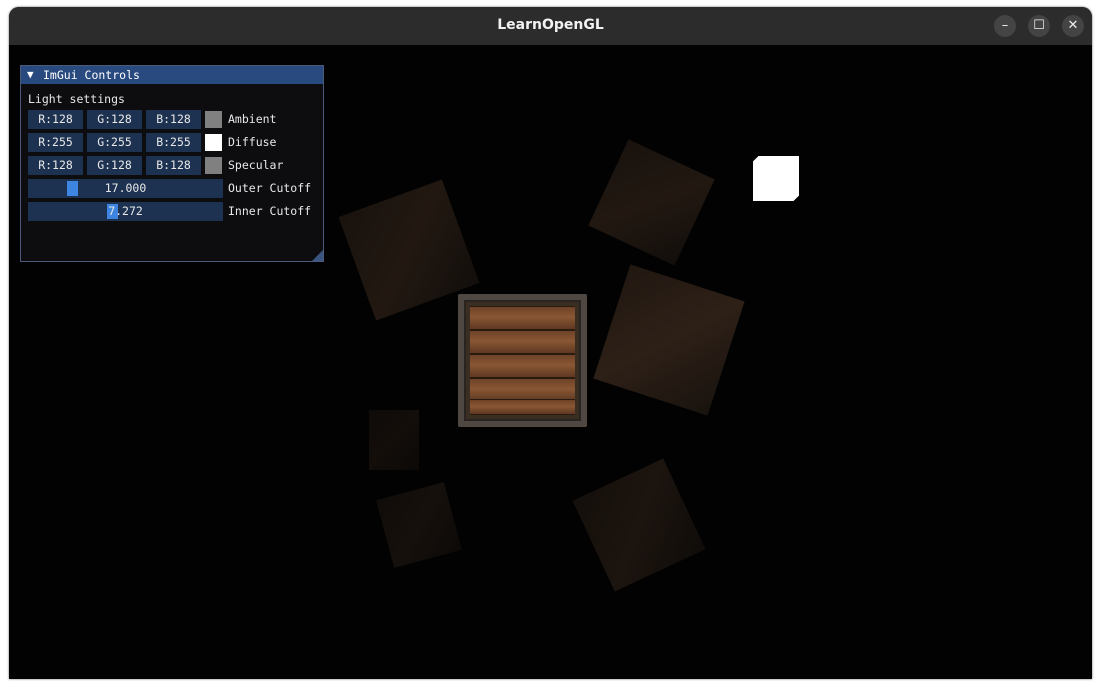  Describe the element at coordinates (252, 142) in the screenshot. I see `diffuse-label: Diffuse` at that location.